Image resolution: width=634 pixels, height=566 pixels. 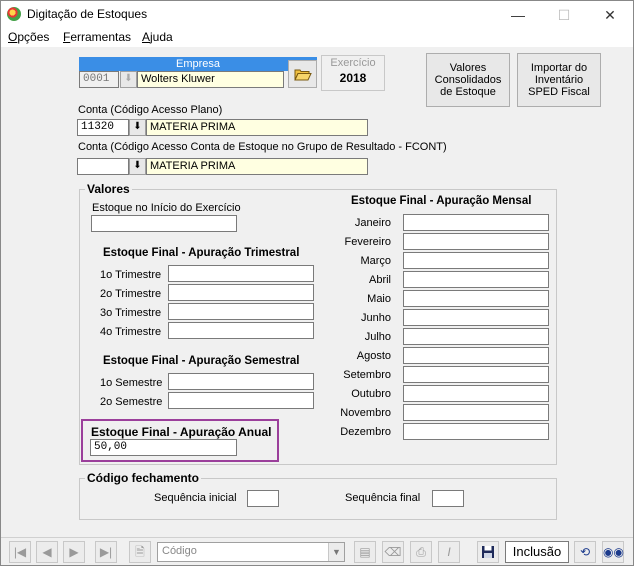 What do you see at coordinates (201, 253) in the screenshot?
I see `trimestral-title: Estoque Final - Apuração Trimestral` at bounding box center [201, 253].